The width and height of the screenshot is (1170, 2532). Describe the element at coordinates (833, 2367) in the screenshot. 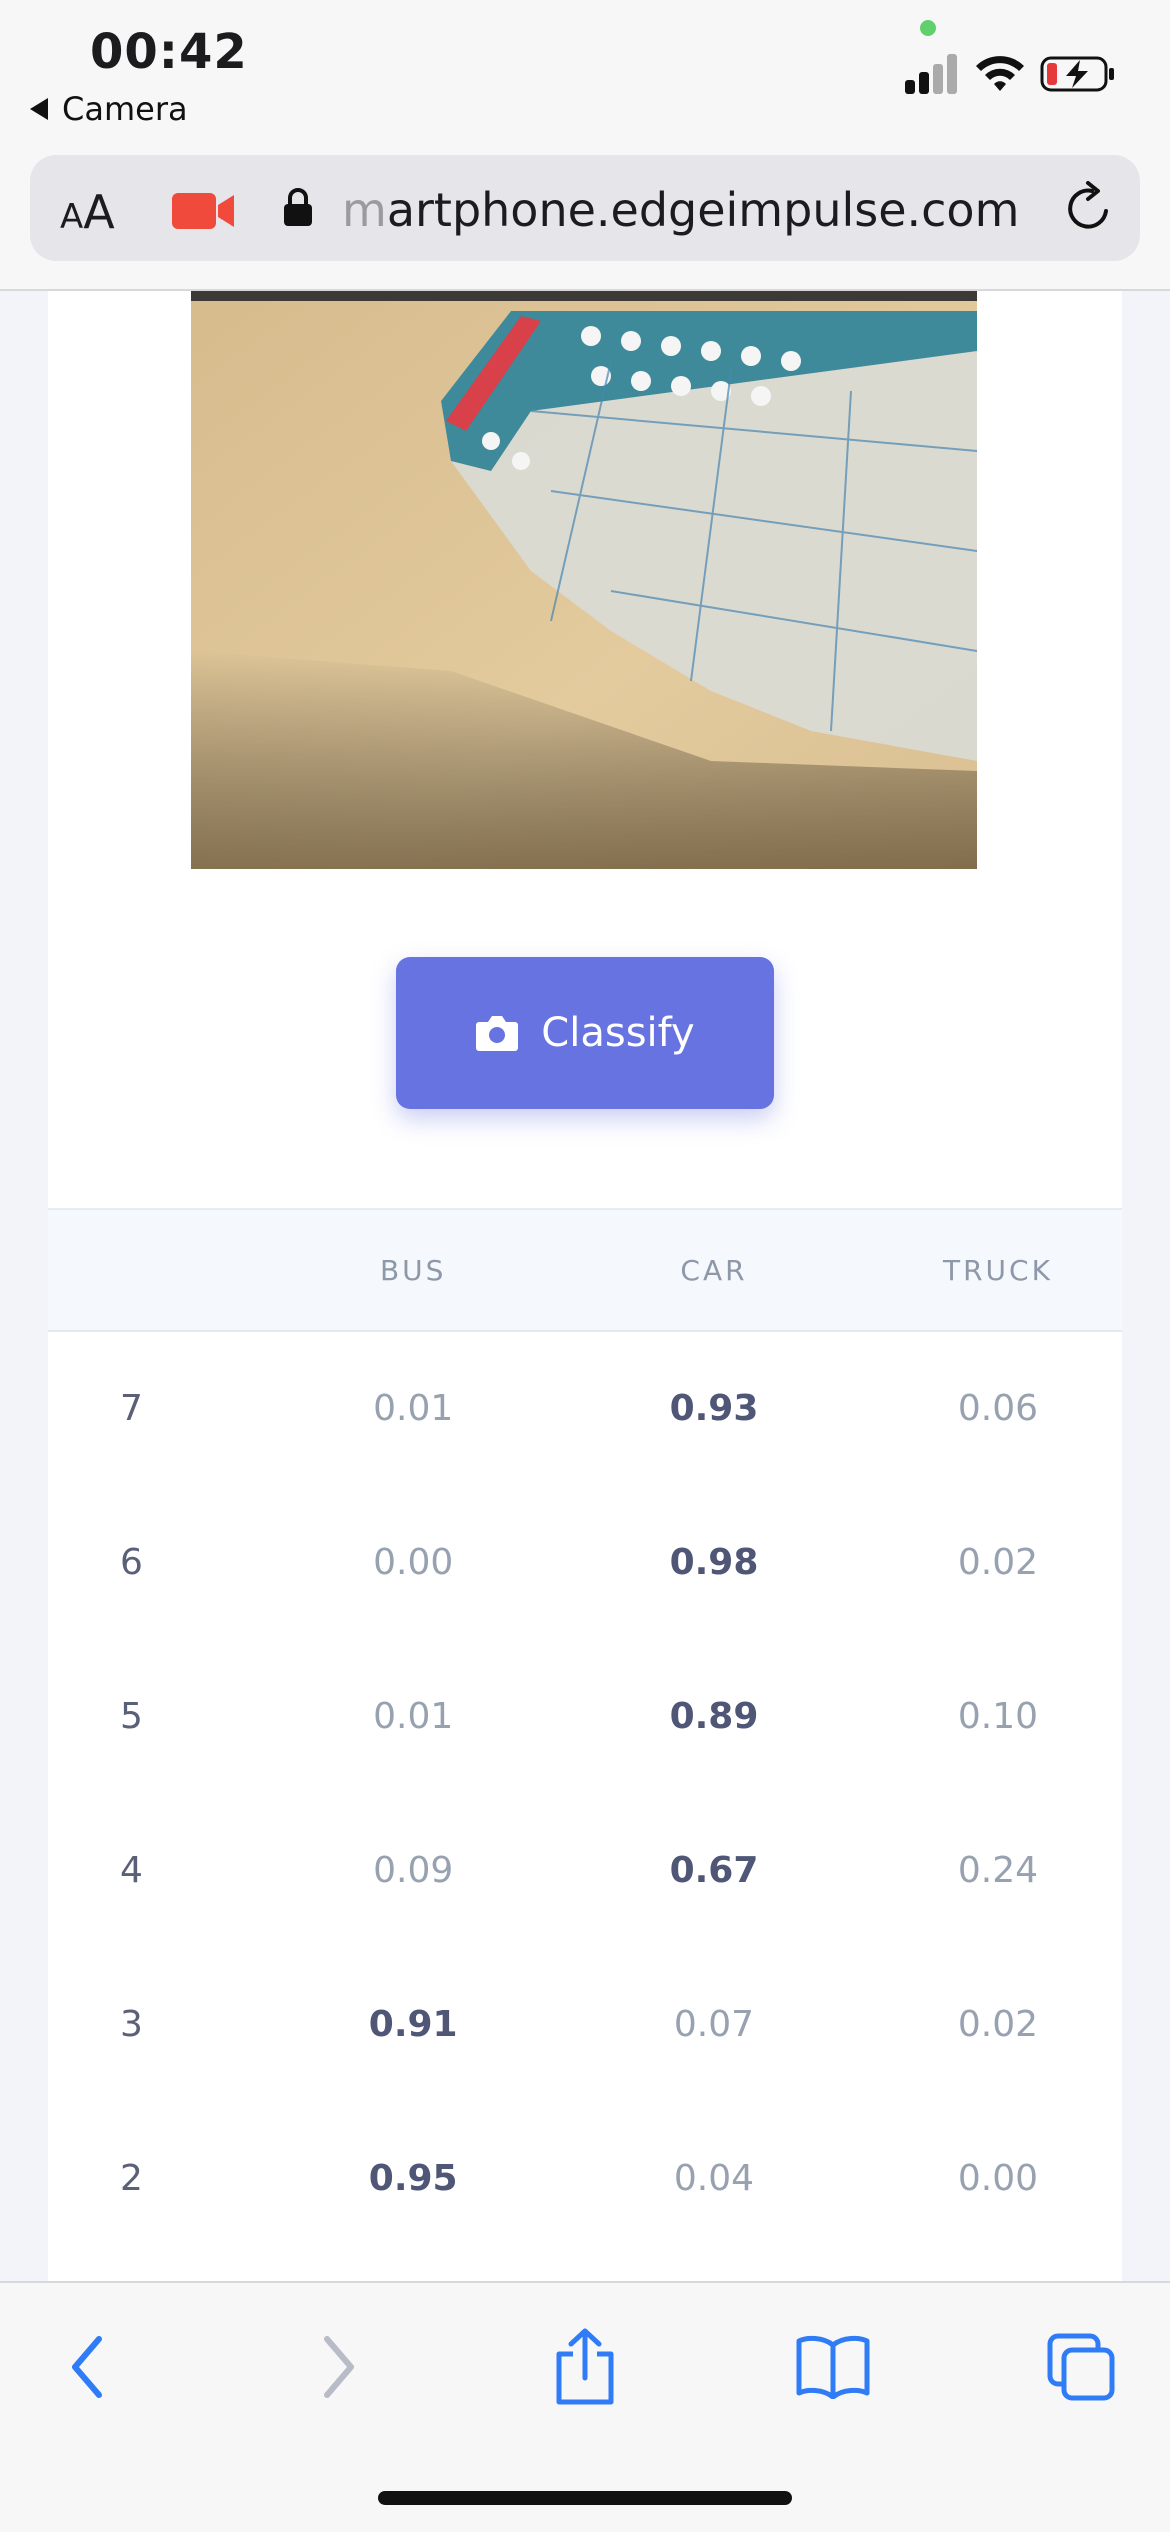

I see `bookmarks-icon` at that location.